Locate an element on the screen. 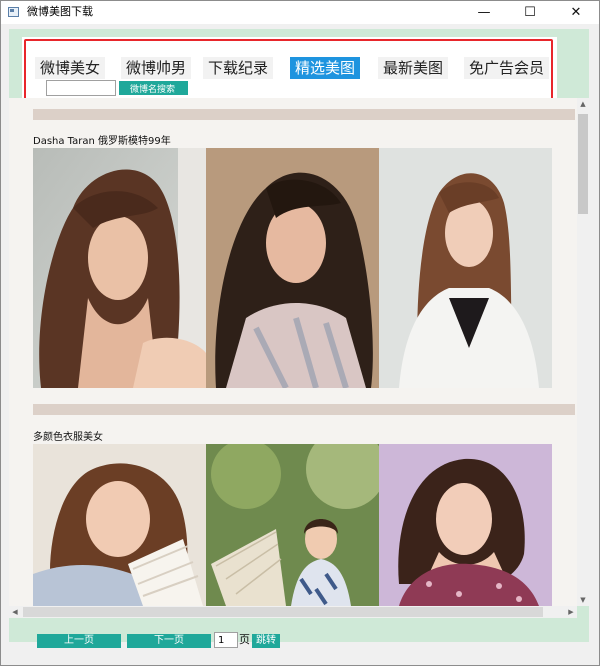  section-title: 多颜色衣服美女 is located at coordinates (68, 437).